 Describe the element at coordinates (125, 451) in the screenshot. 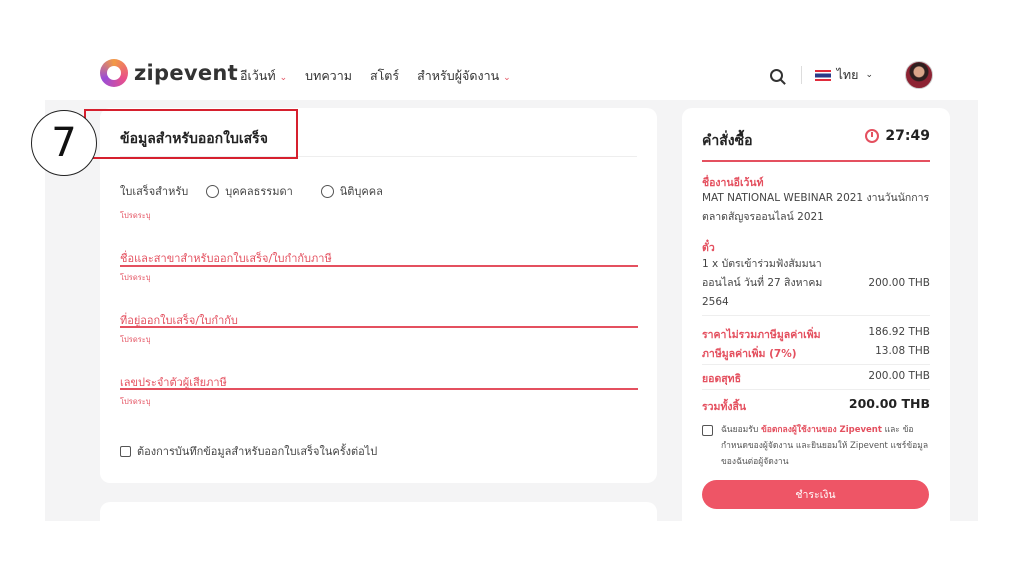

I see `save-invoice-checkbox` at that location.